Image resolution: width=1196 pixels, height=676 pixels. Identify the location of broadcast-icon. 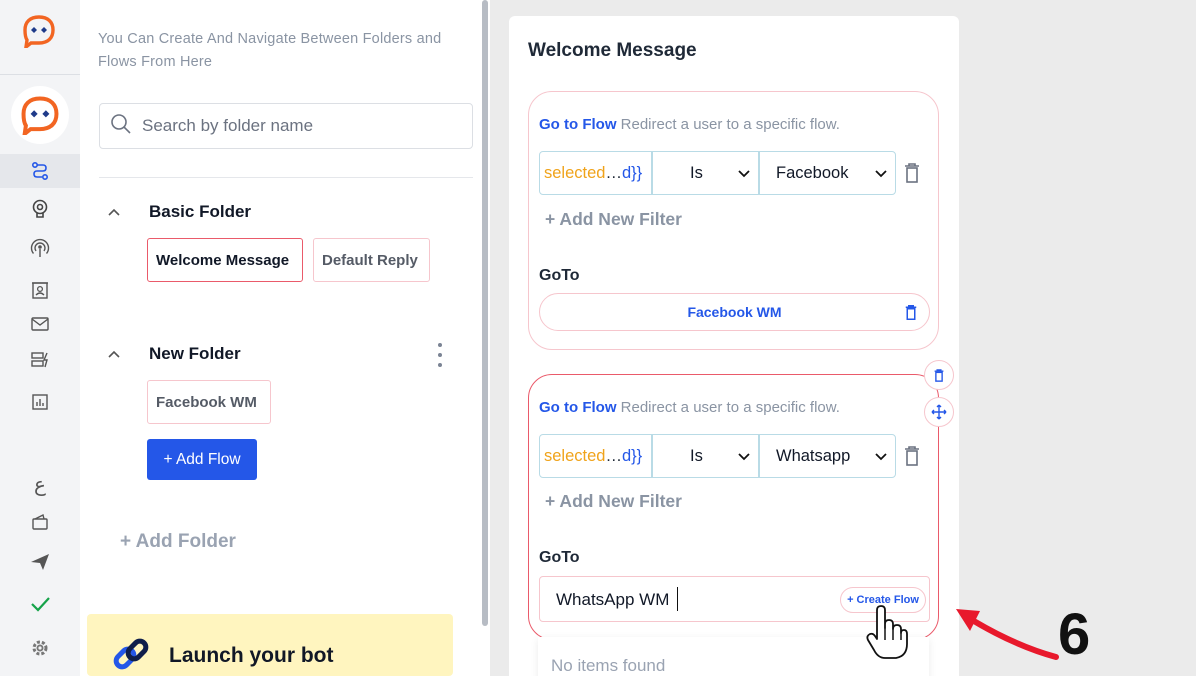
(40, 248).